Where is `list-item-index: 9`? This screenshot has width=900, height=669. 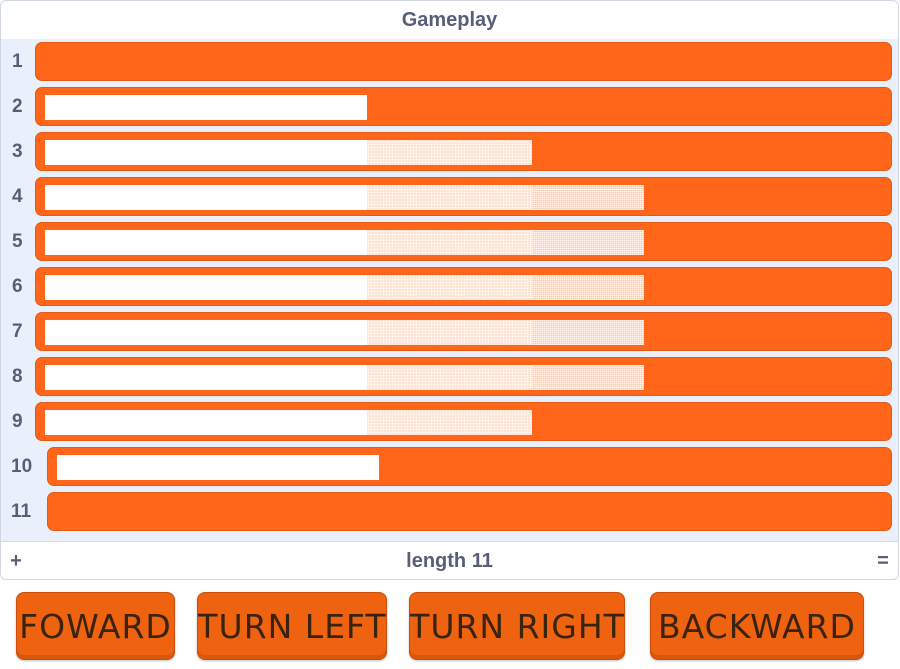 list-item-index: 9 is located at coordinates (17, 421).